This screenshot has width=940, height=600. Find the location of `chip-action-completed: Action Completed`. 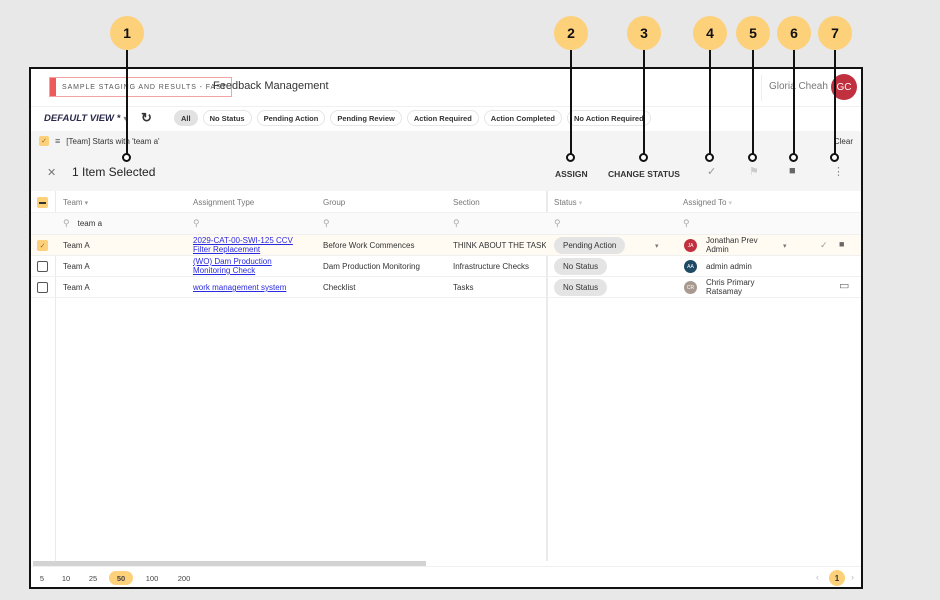

chip-action-completed: Action Completed is located at coordinates (522, 118).